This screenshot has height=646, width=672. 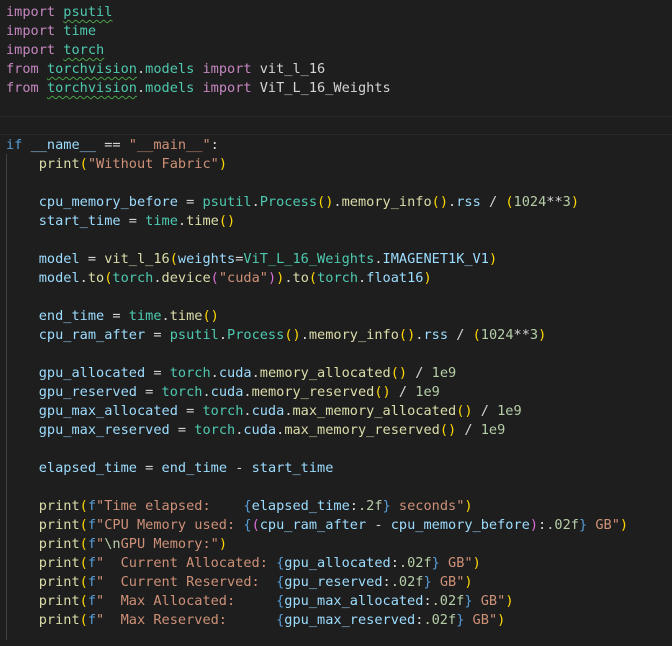 I want to click on code-line: print(f"\nGPU Memory:"), so click(x=116, y=544).